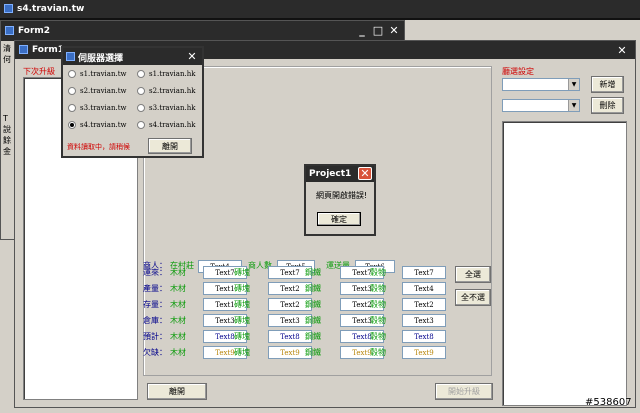  Describe the element at coordinates (607, 105) in the screenshot. I see `delete-button: 刪除` at that location.